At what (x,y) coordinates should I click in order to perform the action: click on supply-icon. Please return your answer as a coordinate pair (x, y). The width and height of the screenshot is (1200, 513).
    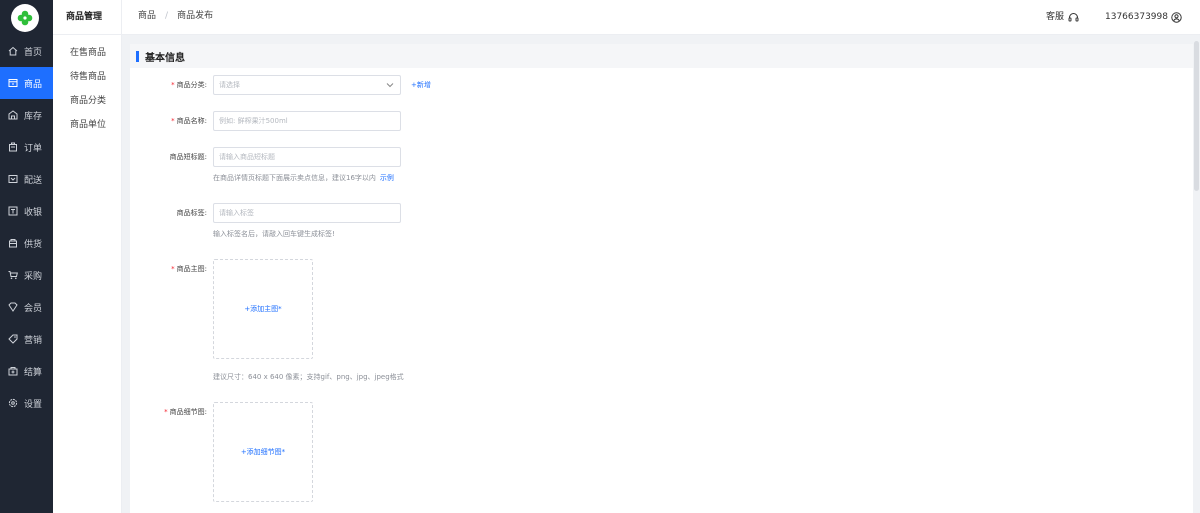
    Looking at the image, I should click on (13, 243).